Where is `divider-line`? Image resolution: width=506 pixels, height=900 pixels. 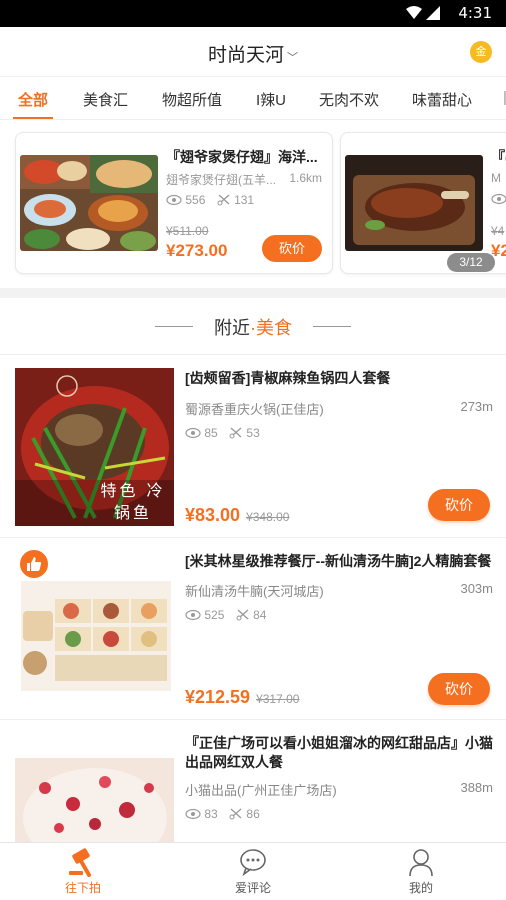 divider-line is located at coordinates (332, 326).